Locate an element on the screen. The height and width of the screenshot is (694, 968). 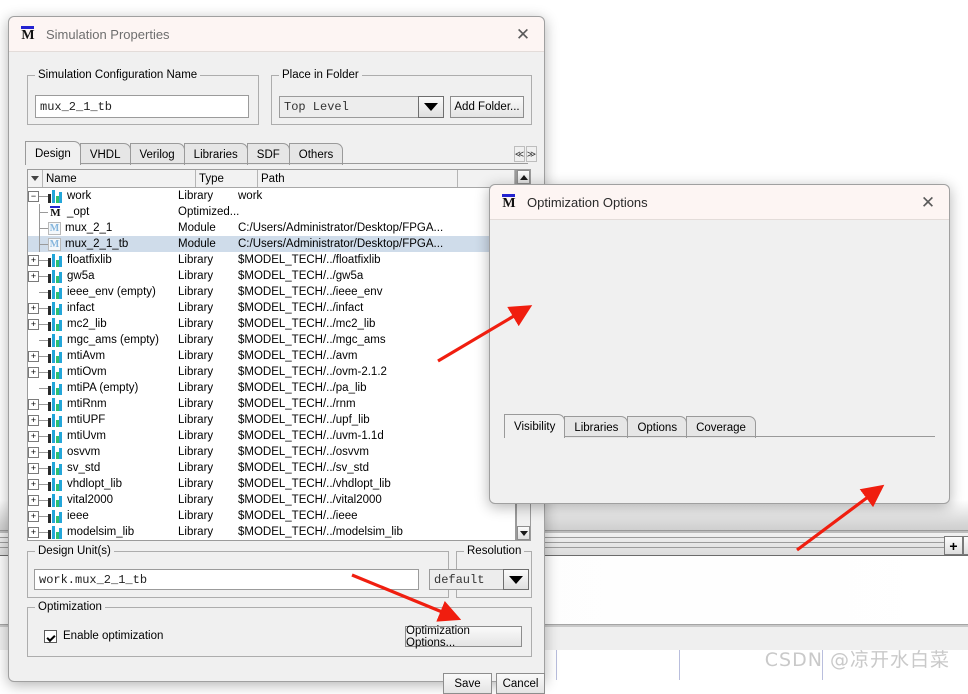
tab-design: Design is located at coordinates (53, 153).